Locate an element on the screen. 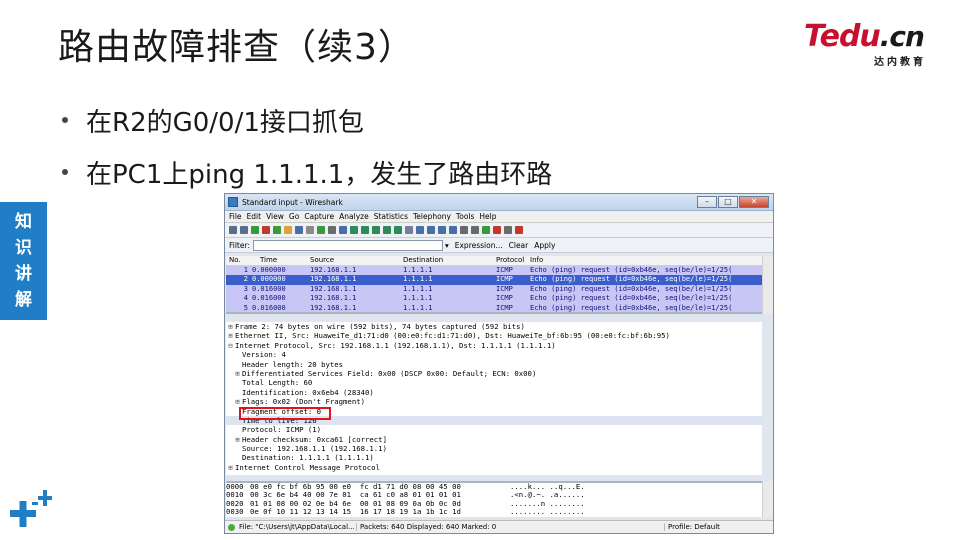 This screenshot has width=960, height=540. packet-no: 3 is located at coordinates (245, 288).